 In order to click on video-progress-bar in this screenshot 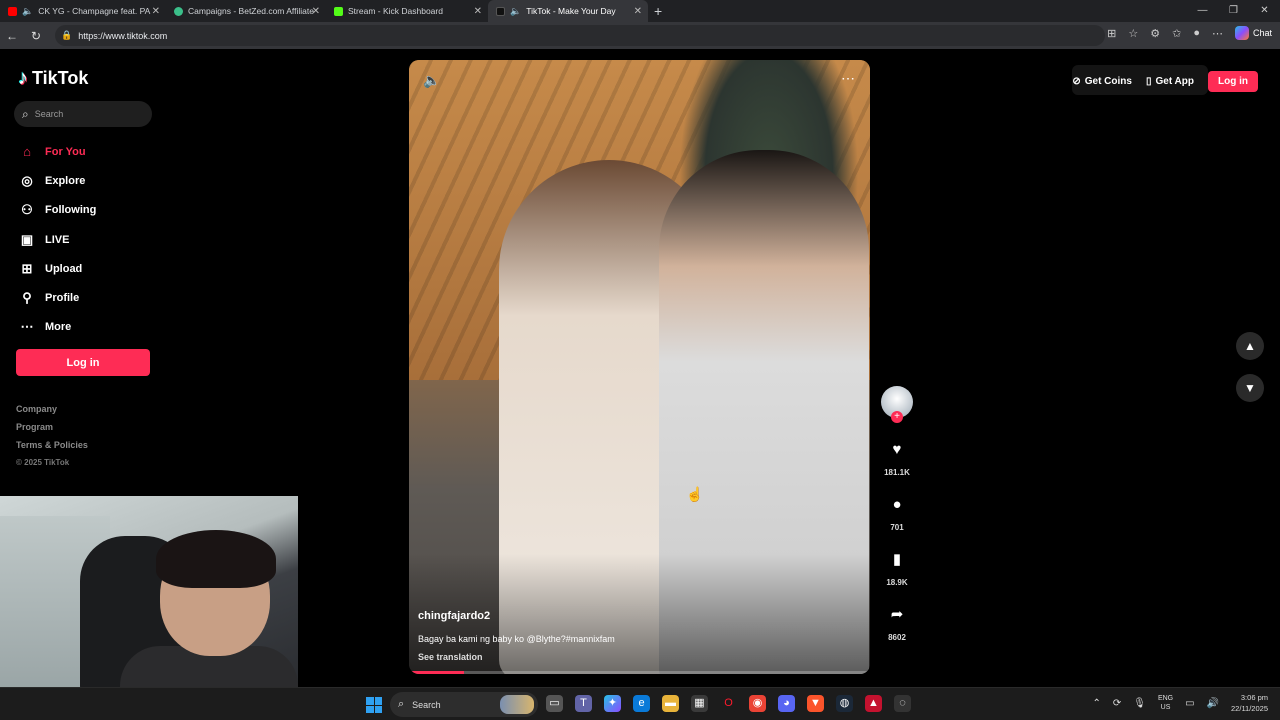, I will do `click(639, 672)`.